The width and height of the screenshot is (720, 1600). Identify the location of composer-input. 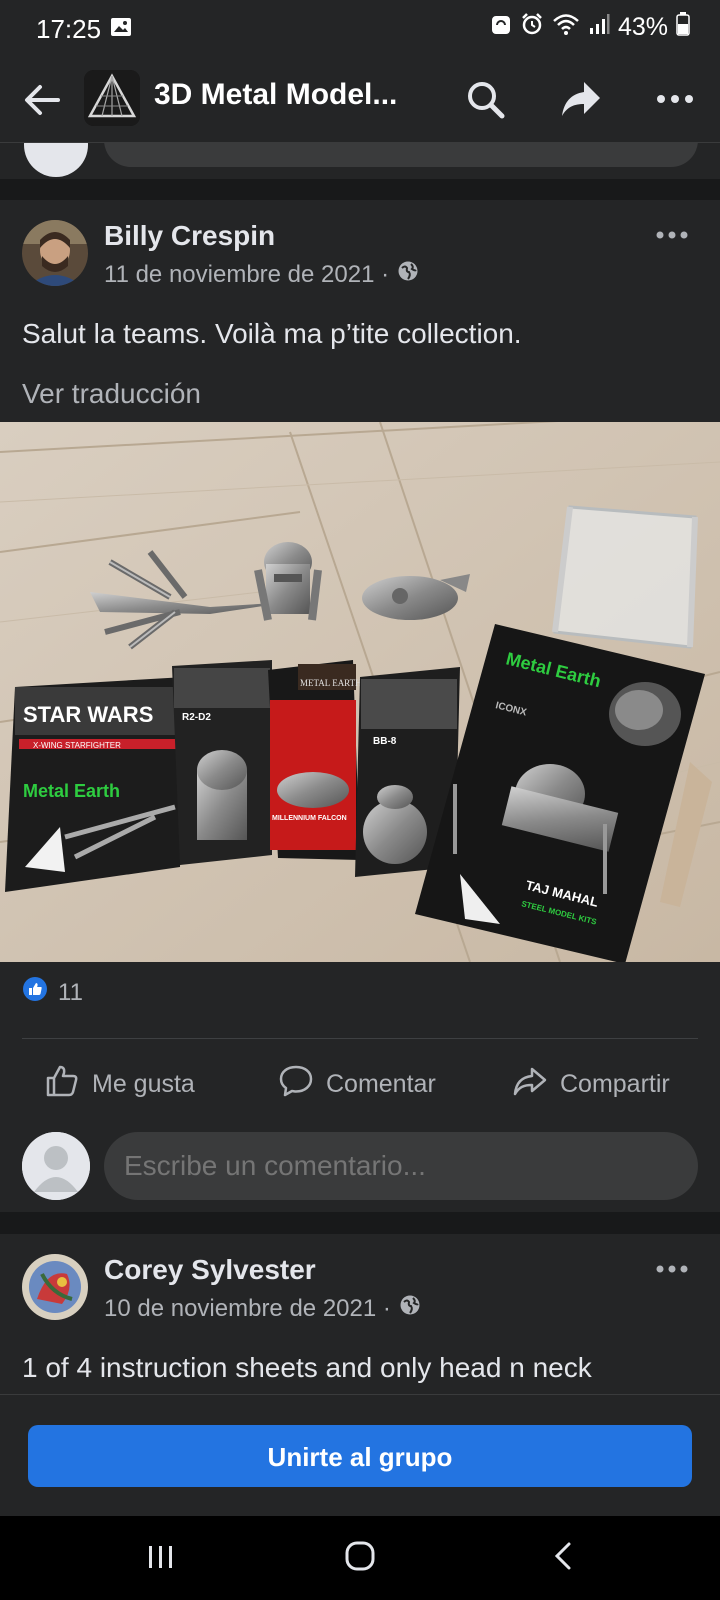
(401, 155).